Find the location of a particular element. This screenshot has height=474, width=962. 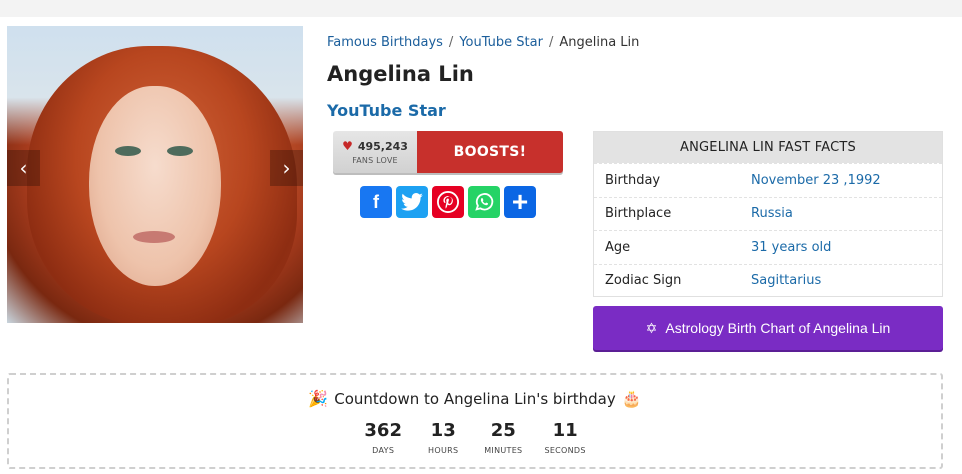

carousel-next-button: › is located at coordinates (286, 168).